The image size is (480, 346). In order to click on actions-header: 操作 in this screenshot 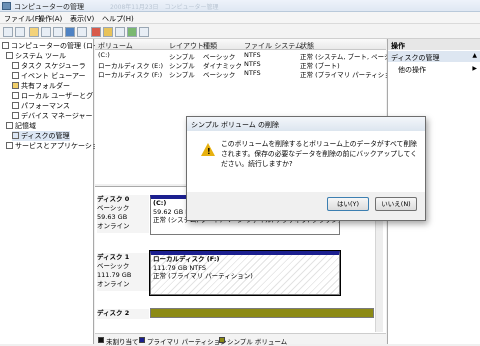, I will do `click(434, 44)`.